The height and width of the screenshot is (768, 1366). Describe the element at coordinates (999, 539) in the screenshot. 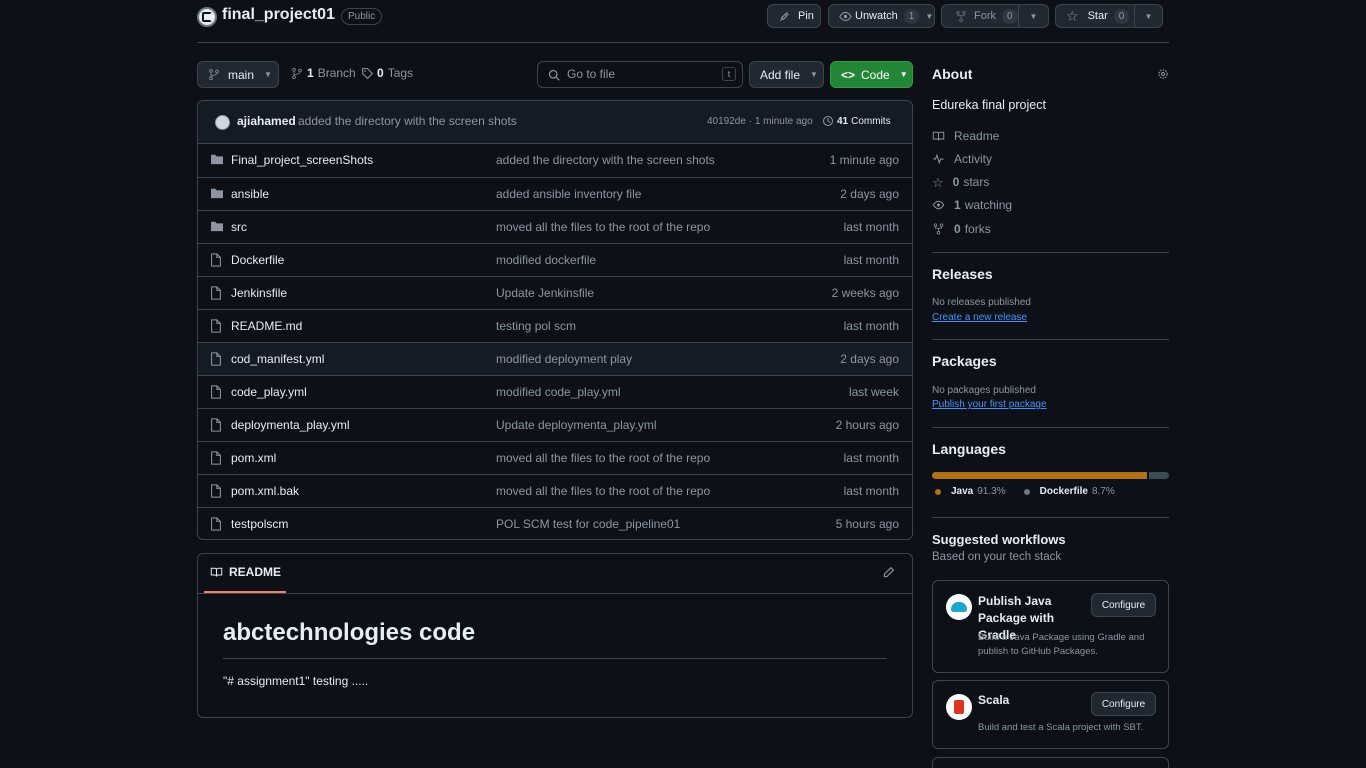

I see `workflows-title: Suggested workflows` at that location.